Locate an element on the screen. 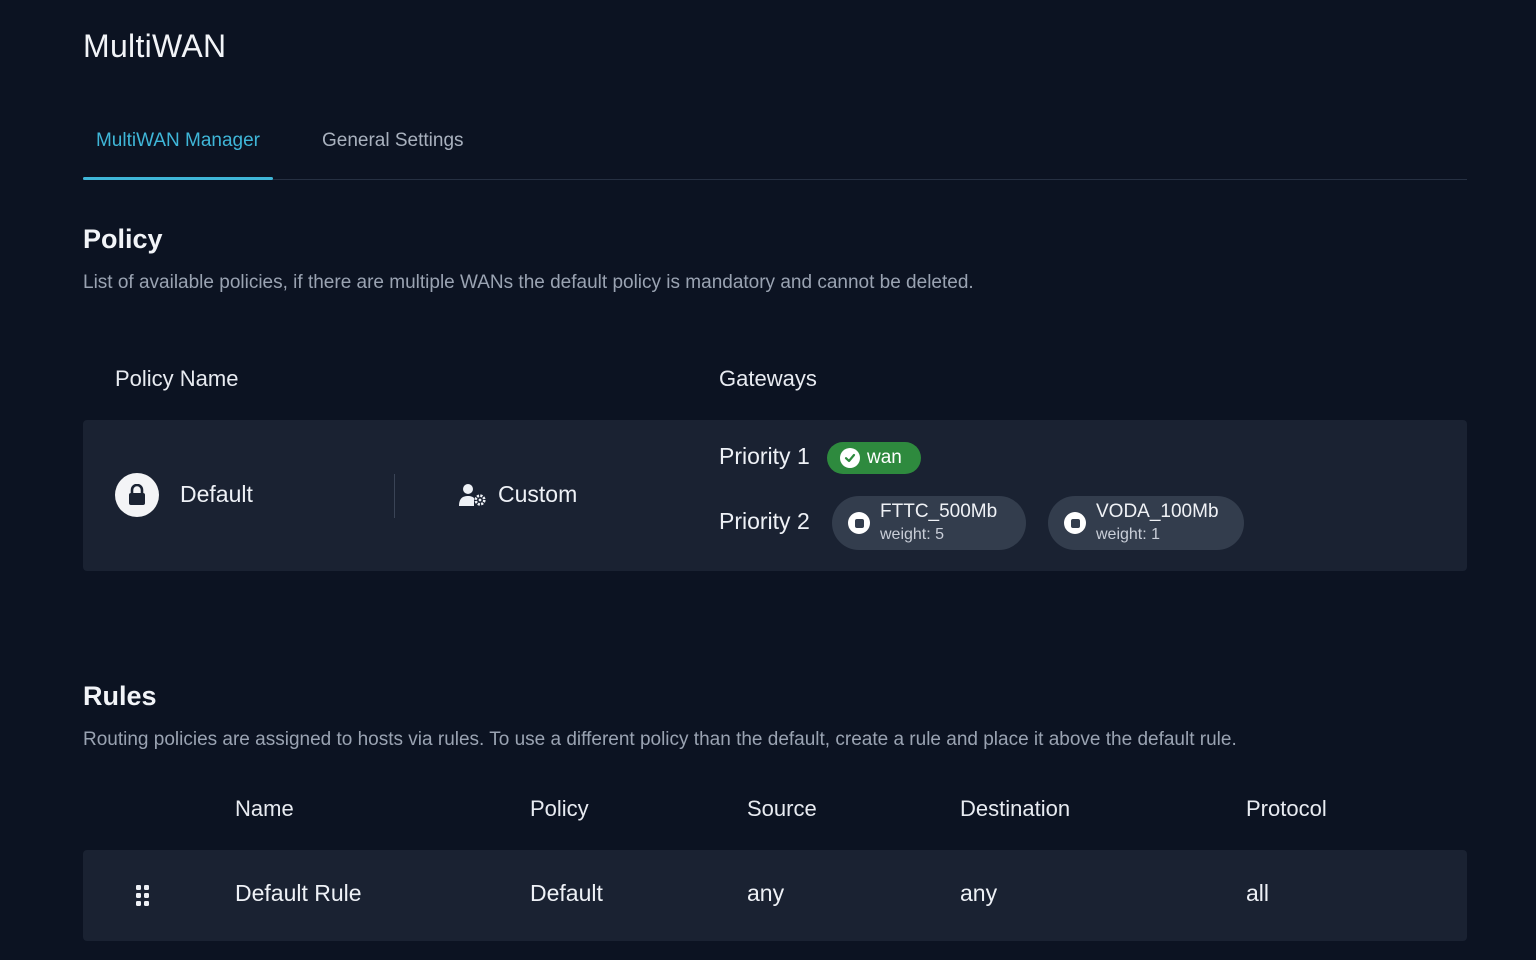 The width and height of the screenshot is (1536, 960). column-header-gateways: Gateways is located at coordinates (768, 378).